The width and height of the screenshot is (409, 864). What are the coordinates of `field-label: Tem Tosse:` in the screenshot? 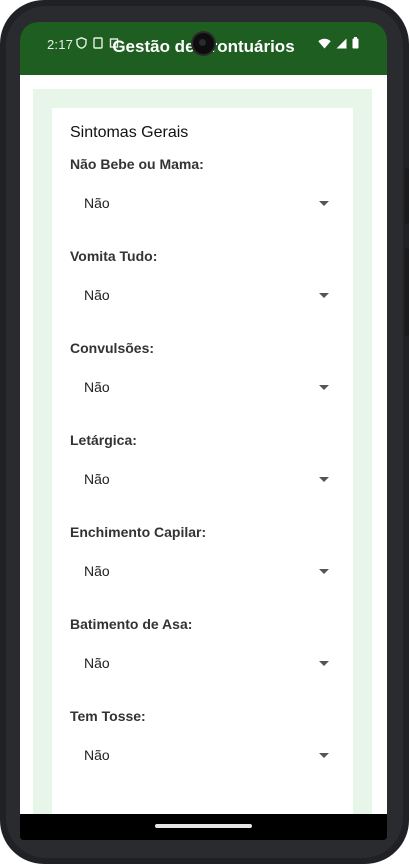 It's located at (108, 716).